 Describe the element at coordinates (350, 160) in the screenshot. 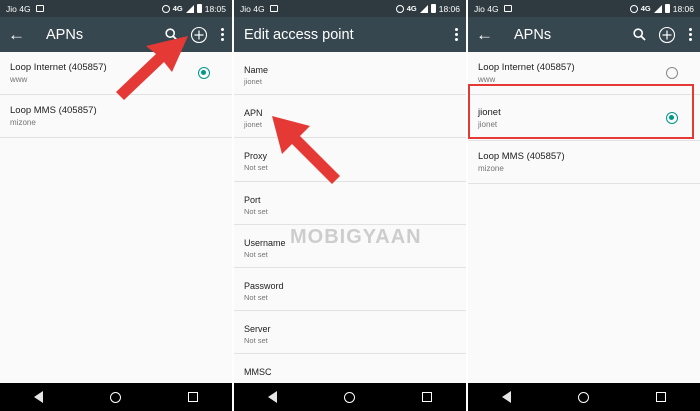

I see `field-proxy: Proxy Not set` at that location.